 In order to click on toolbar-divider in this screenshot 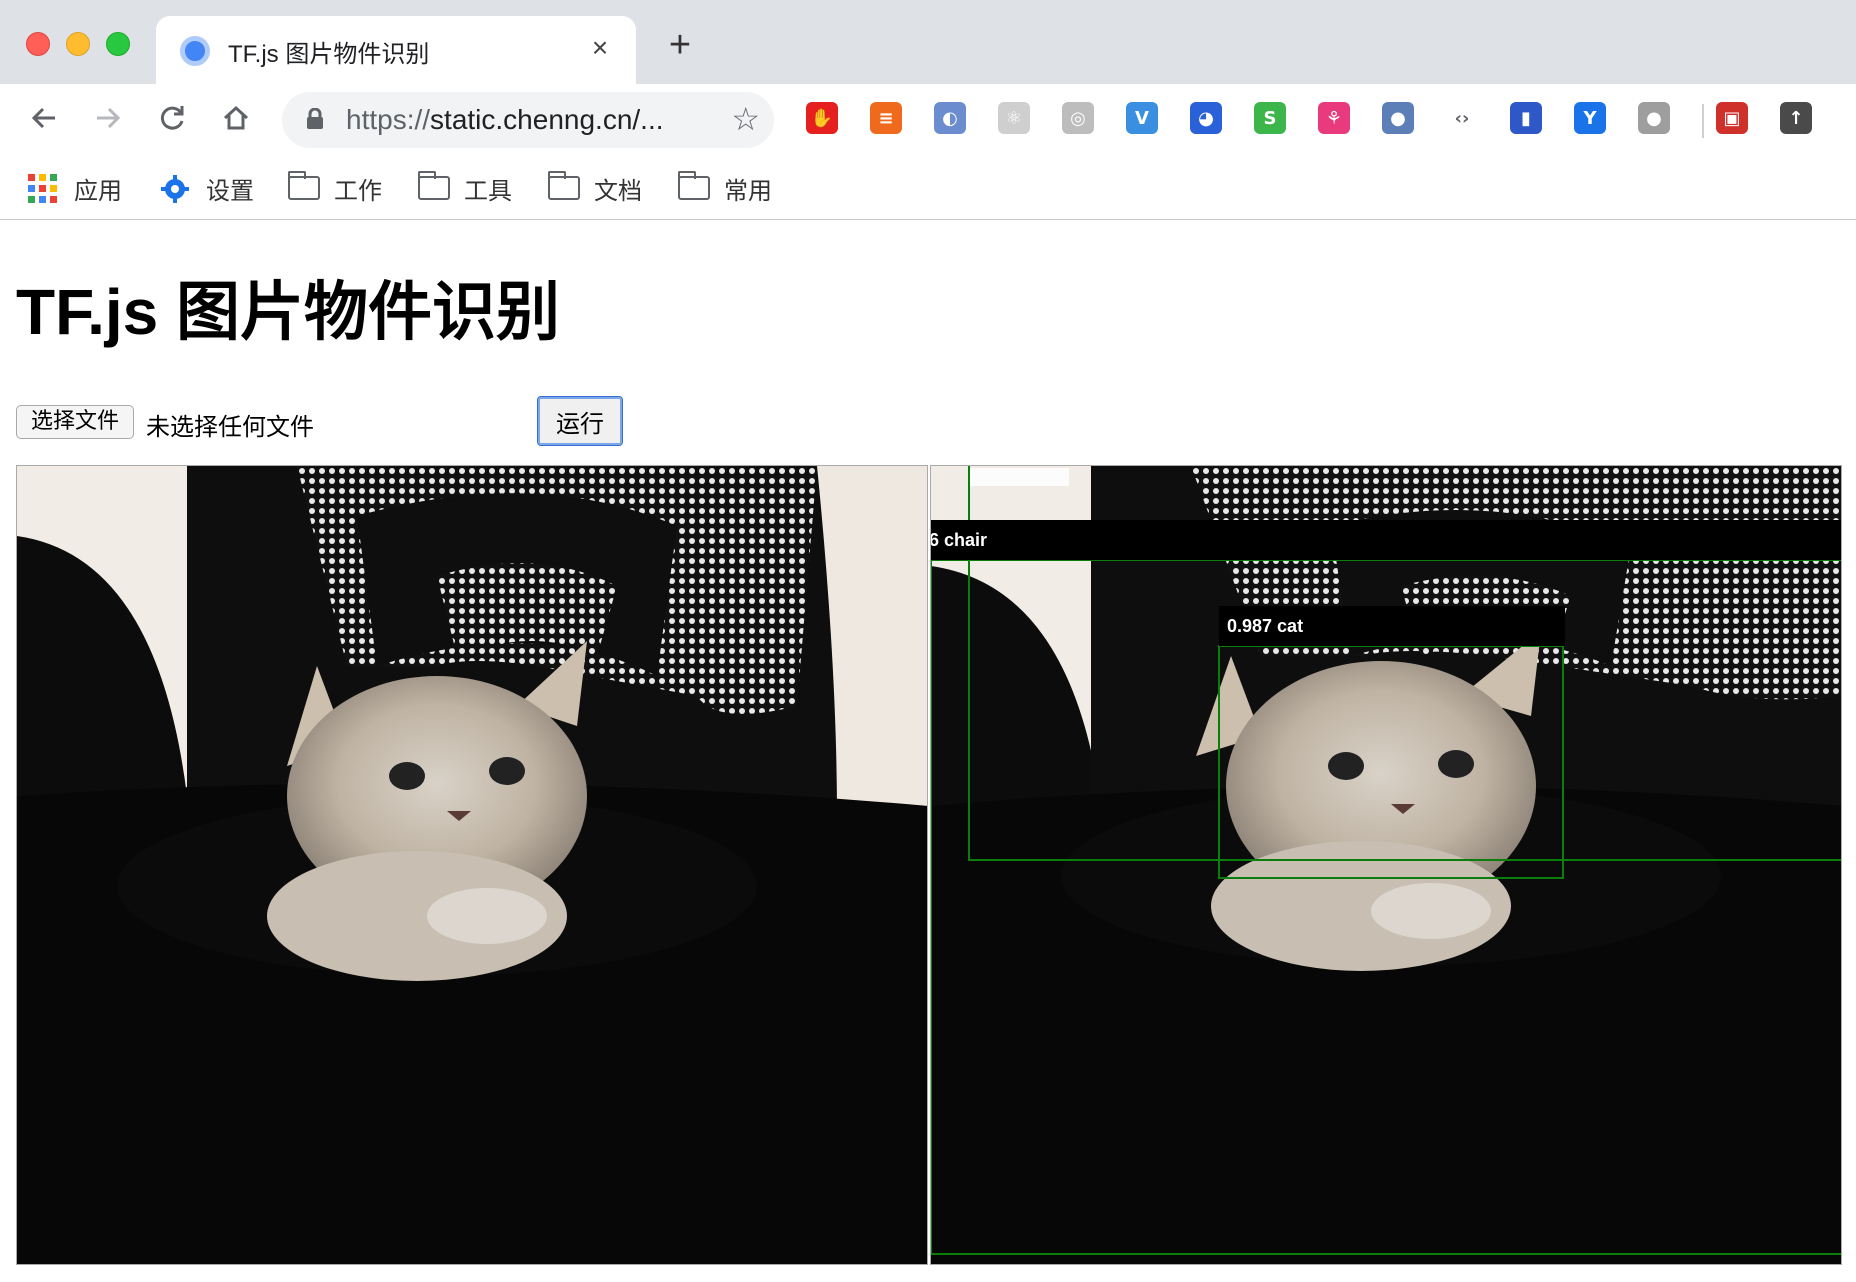, I will do `click(1703, 121)`.